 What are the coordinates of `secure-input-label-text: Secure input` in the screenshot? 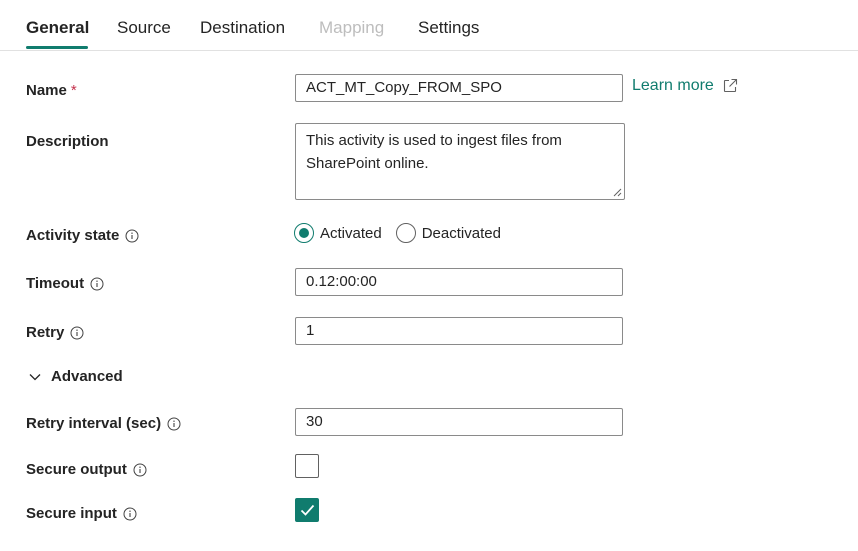 It's located at (71, 513).